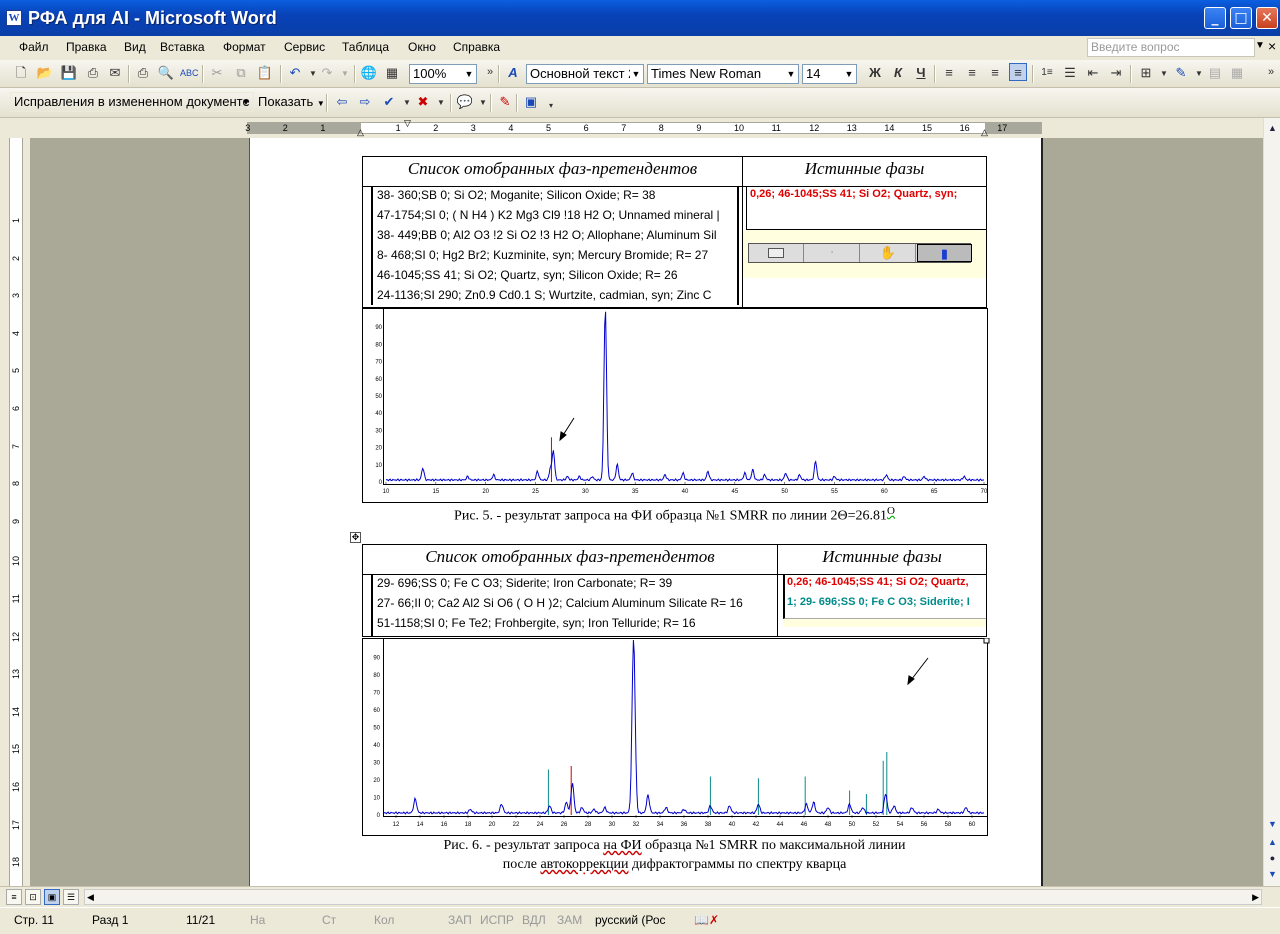 This screenshot has width=1280, height=934. I want to click on help-question-input: Введите вопрос, so click(1171, 47).